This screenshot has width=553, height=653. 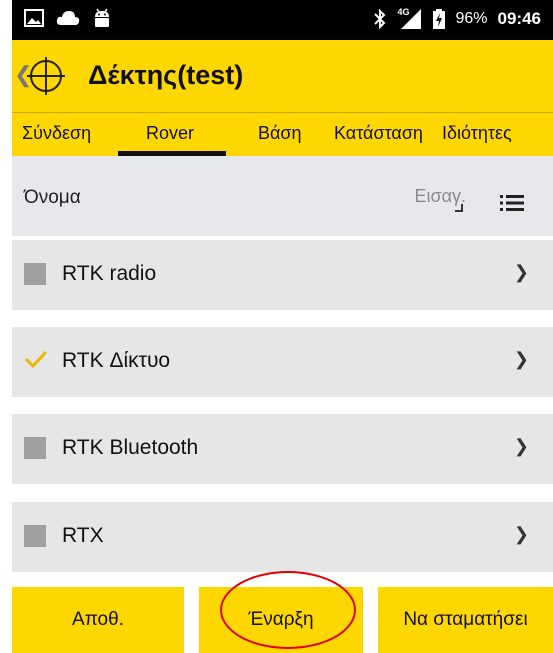 What do you see at coordinates (403, 12) in the screenshot?
I see `network-type-label: 4G` at bounding box center [403, 12].